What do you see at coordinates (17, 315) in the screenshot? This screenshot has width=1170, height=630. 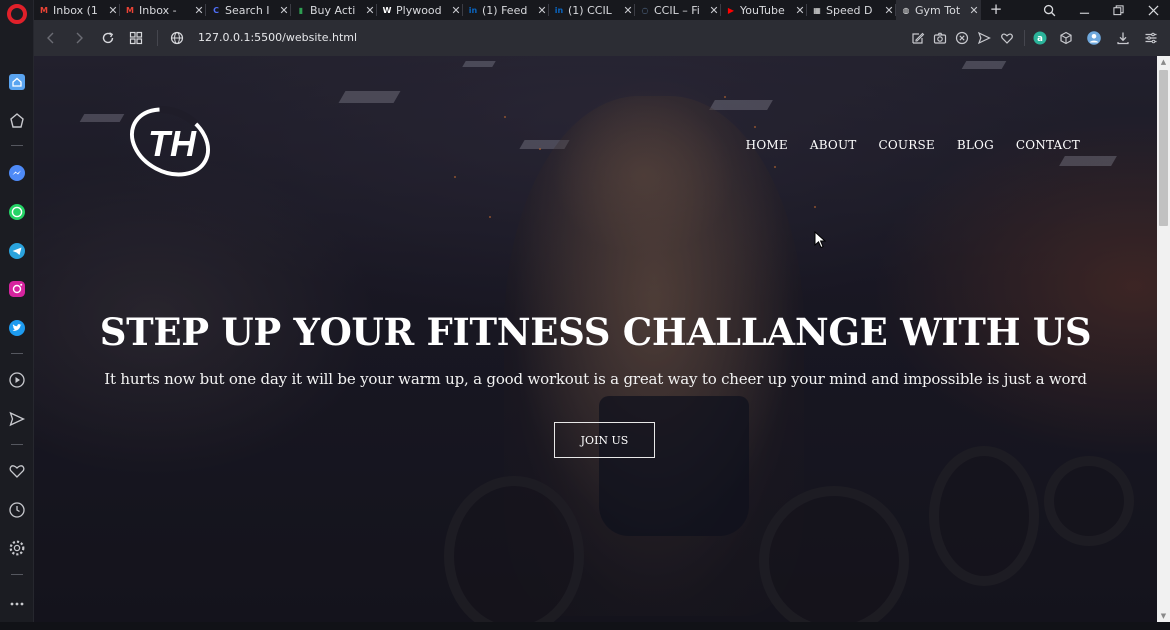 I see `opera-sidebar` at bounding box center [17, 315].